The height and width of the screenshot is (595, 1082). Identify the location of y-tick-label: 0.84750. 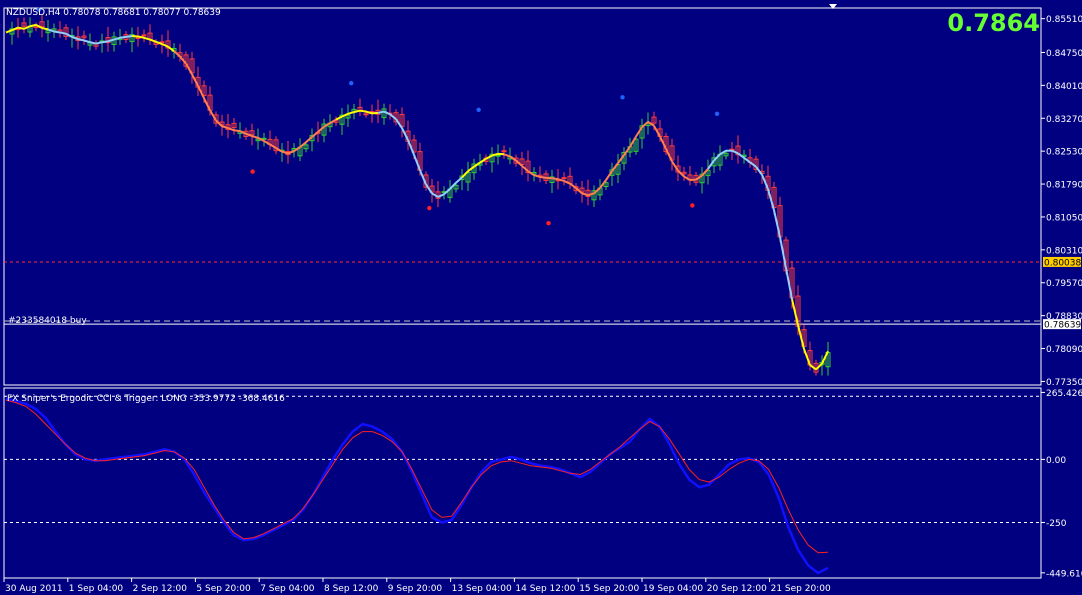
(1064, 54).